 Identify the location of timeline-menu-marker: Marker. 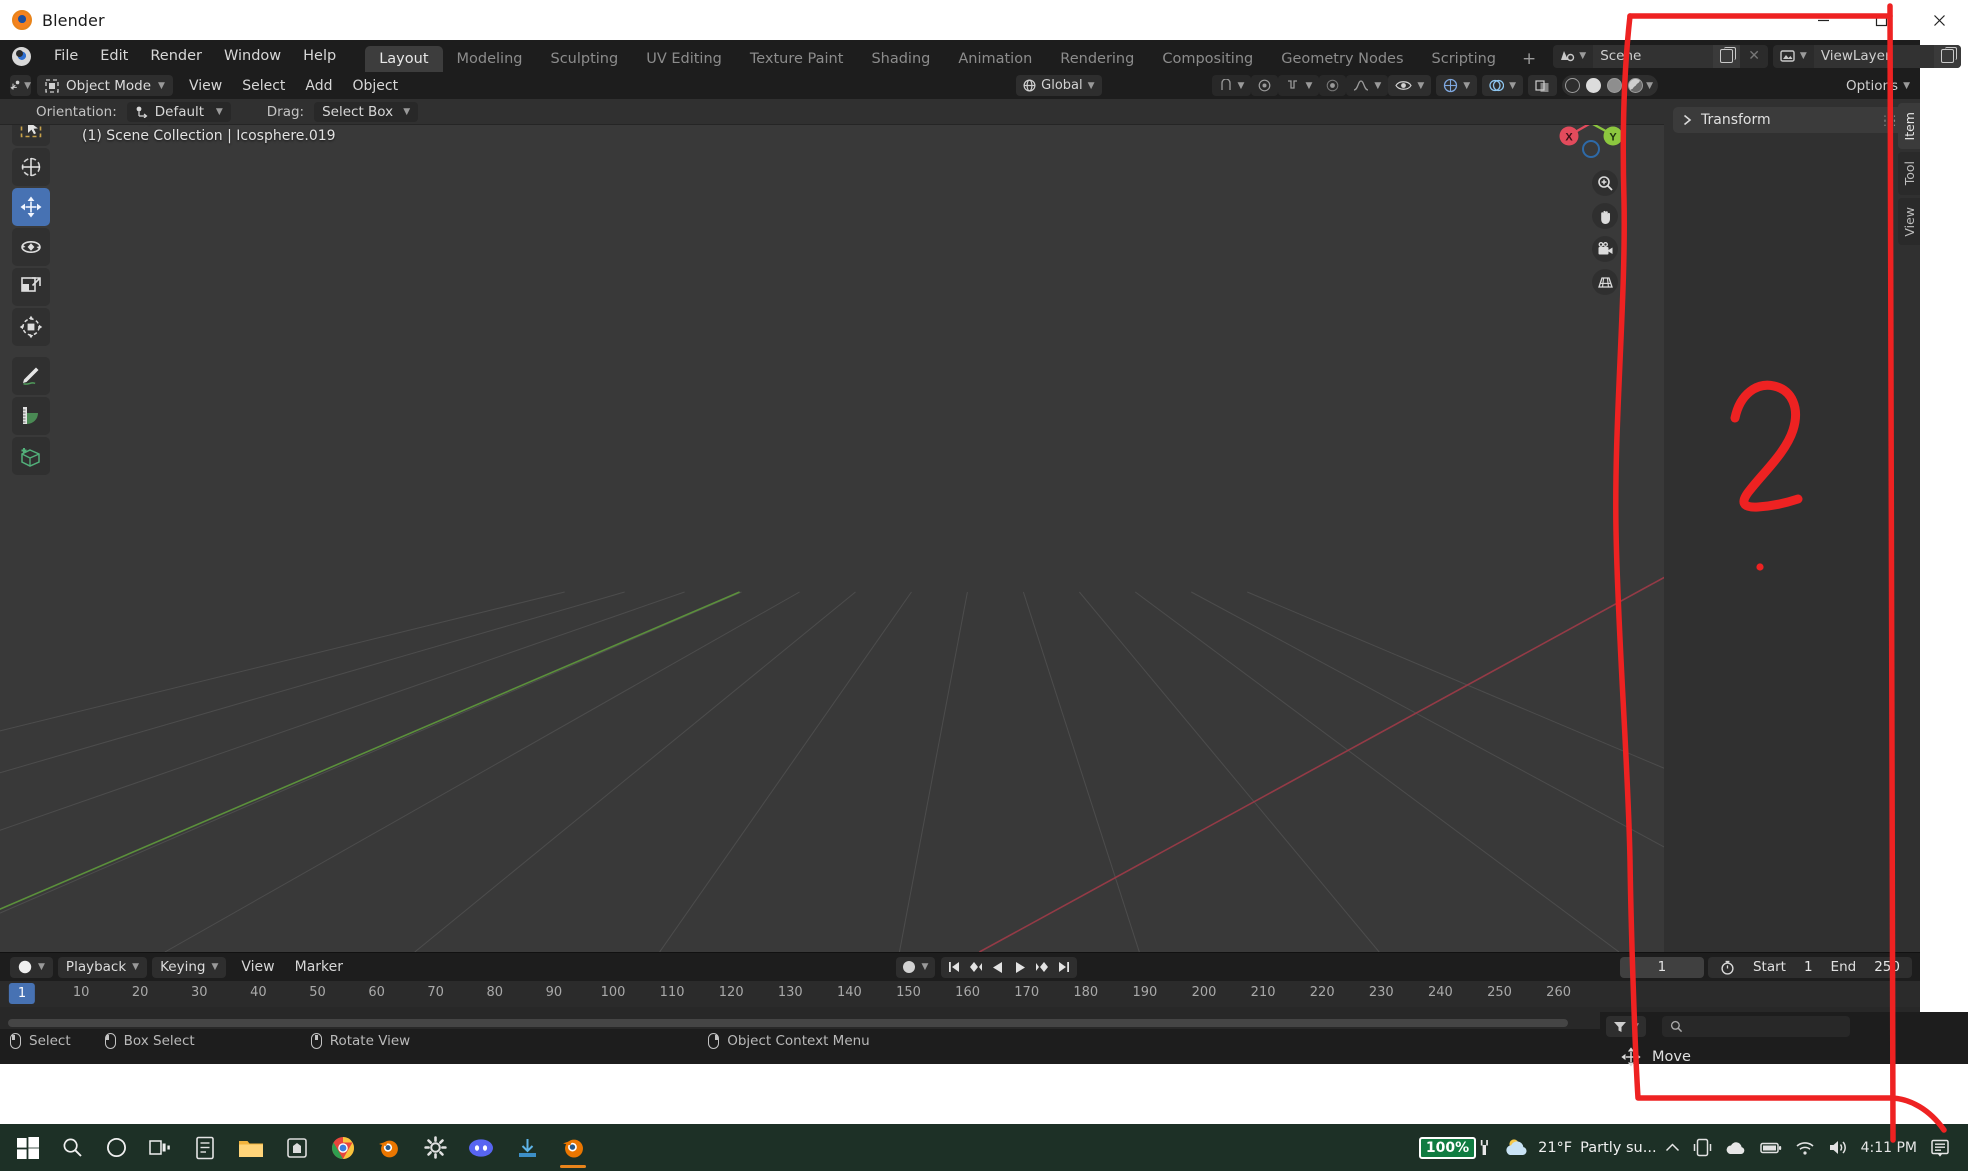
(319, 967).